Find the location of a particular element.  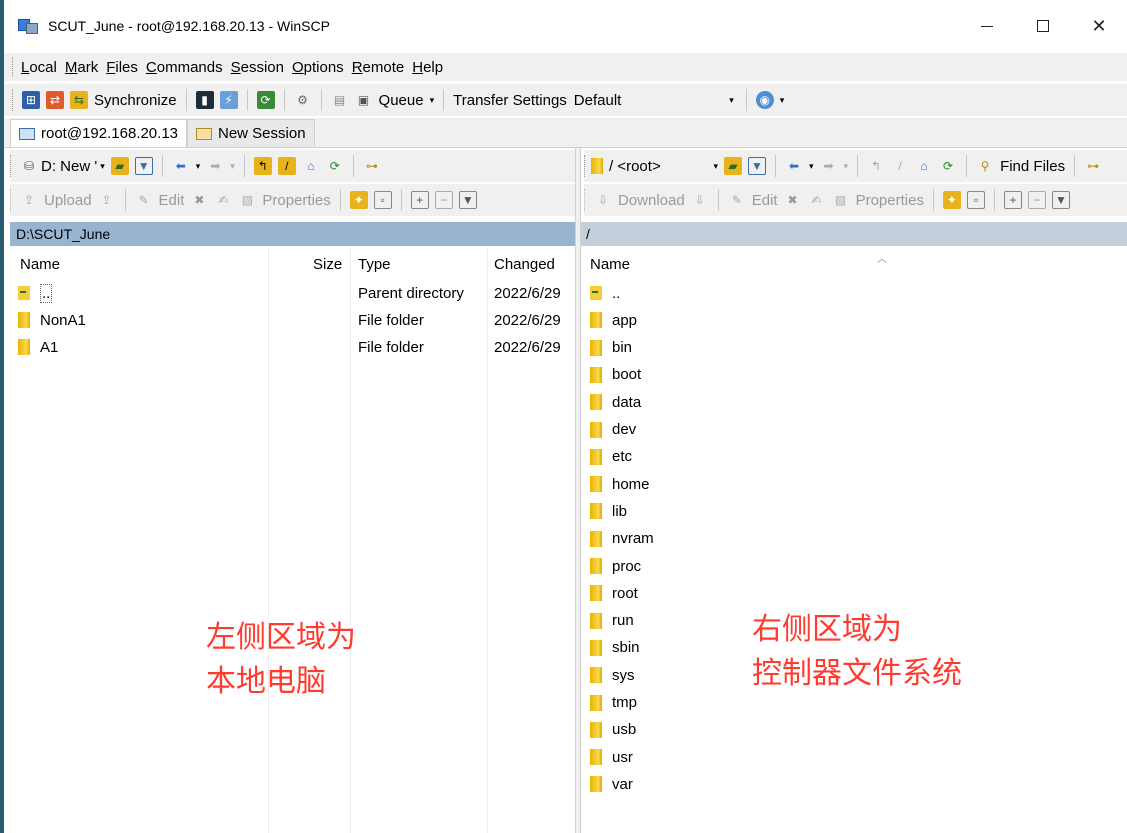

table-row: home is located at coordinates (855, 484).